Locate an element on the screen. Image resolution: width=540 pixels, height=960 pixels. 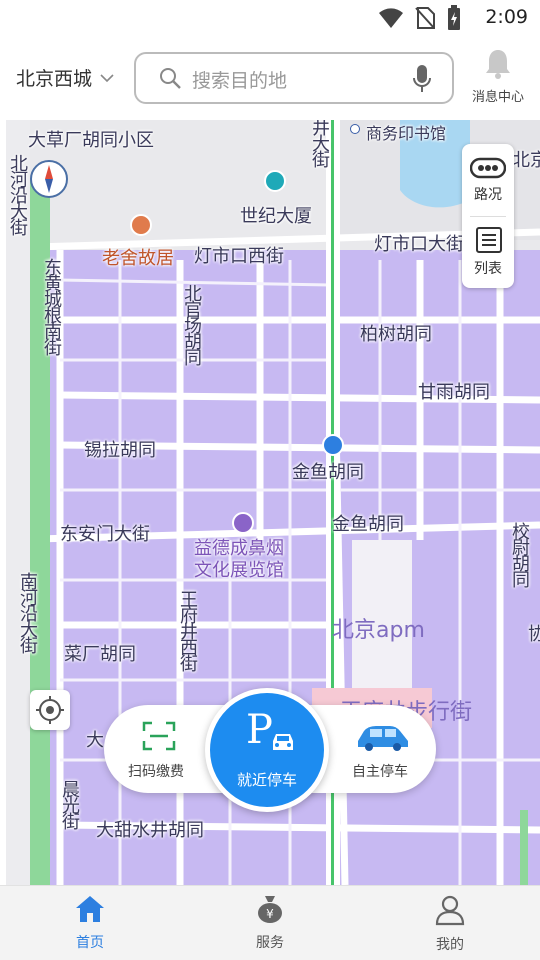
scan-pay-button: 扫码缴费 is located at coordinates (163, 749).